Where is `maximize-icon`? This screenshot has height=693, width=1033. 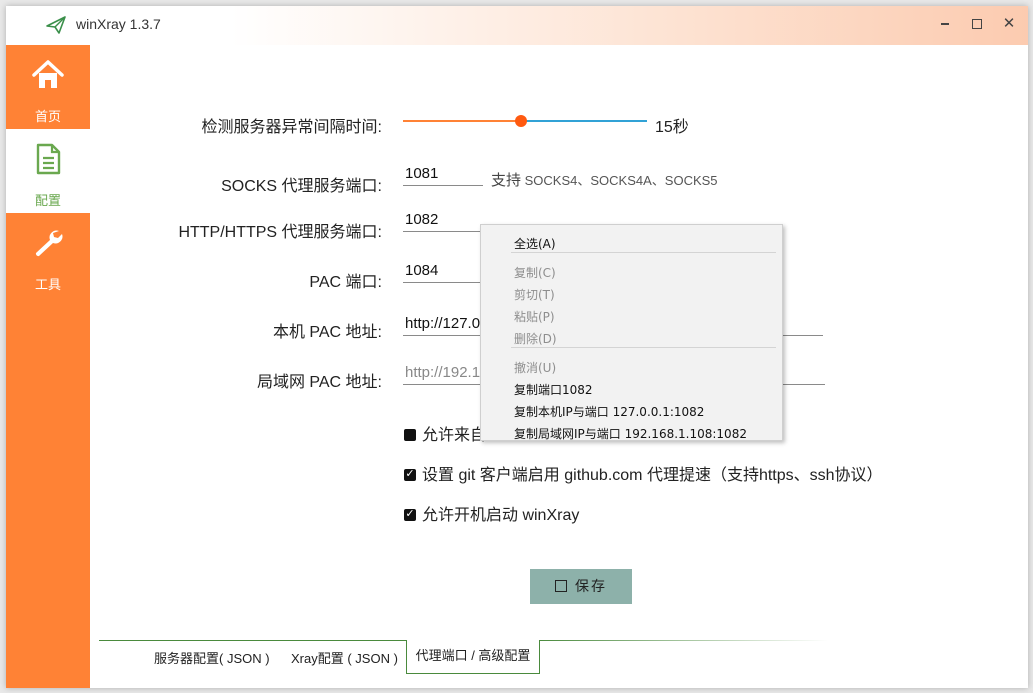
maximize-icon is located at coordinates (977, 24).